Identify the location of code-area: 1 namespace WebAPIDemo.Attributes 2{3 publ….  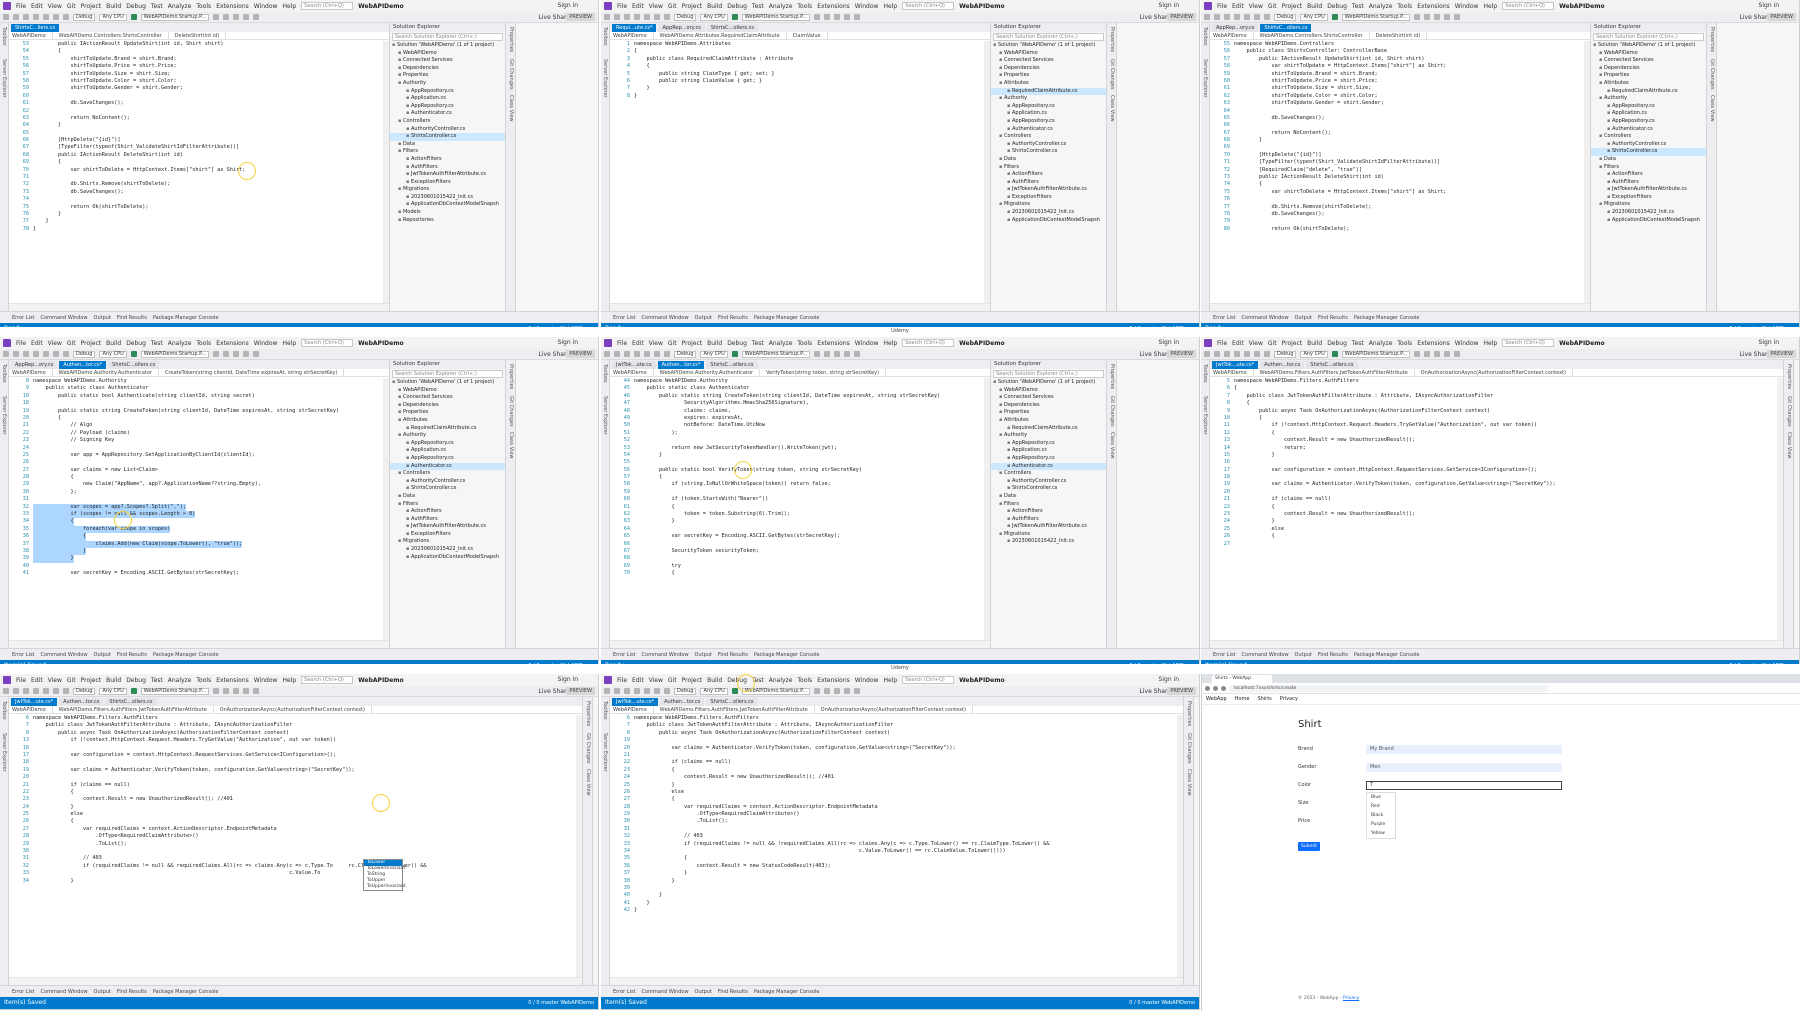
(797, 172).